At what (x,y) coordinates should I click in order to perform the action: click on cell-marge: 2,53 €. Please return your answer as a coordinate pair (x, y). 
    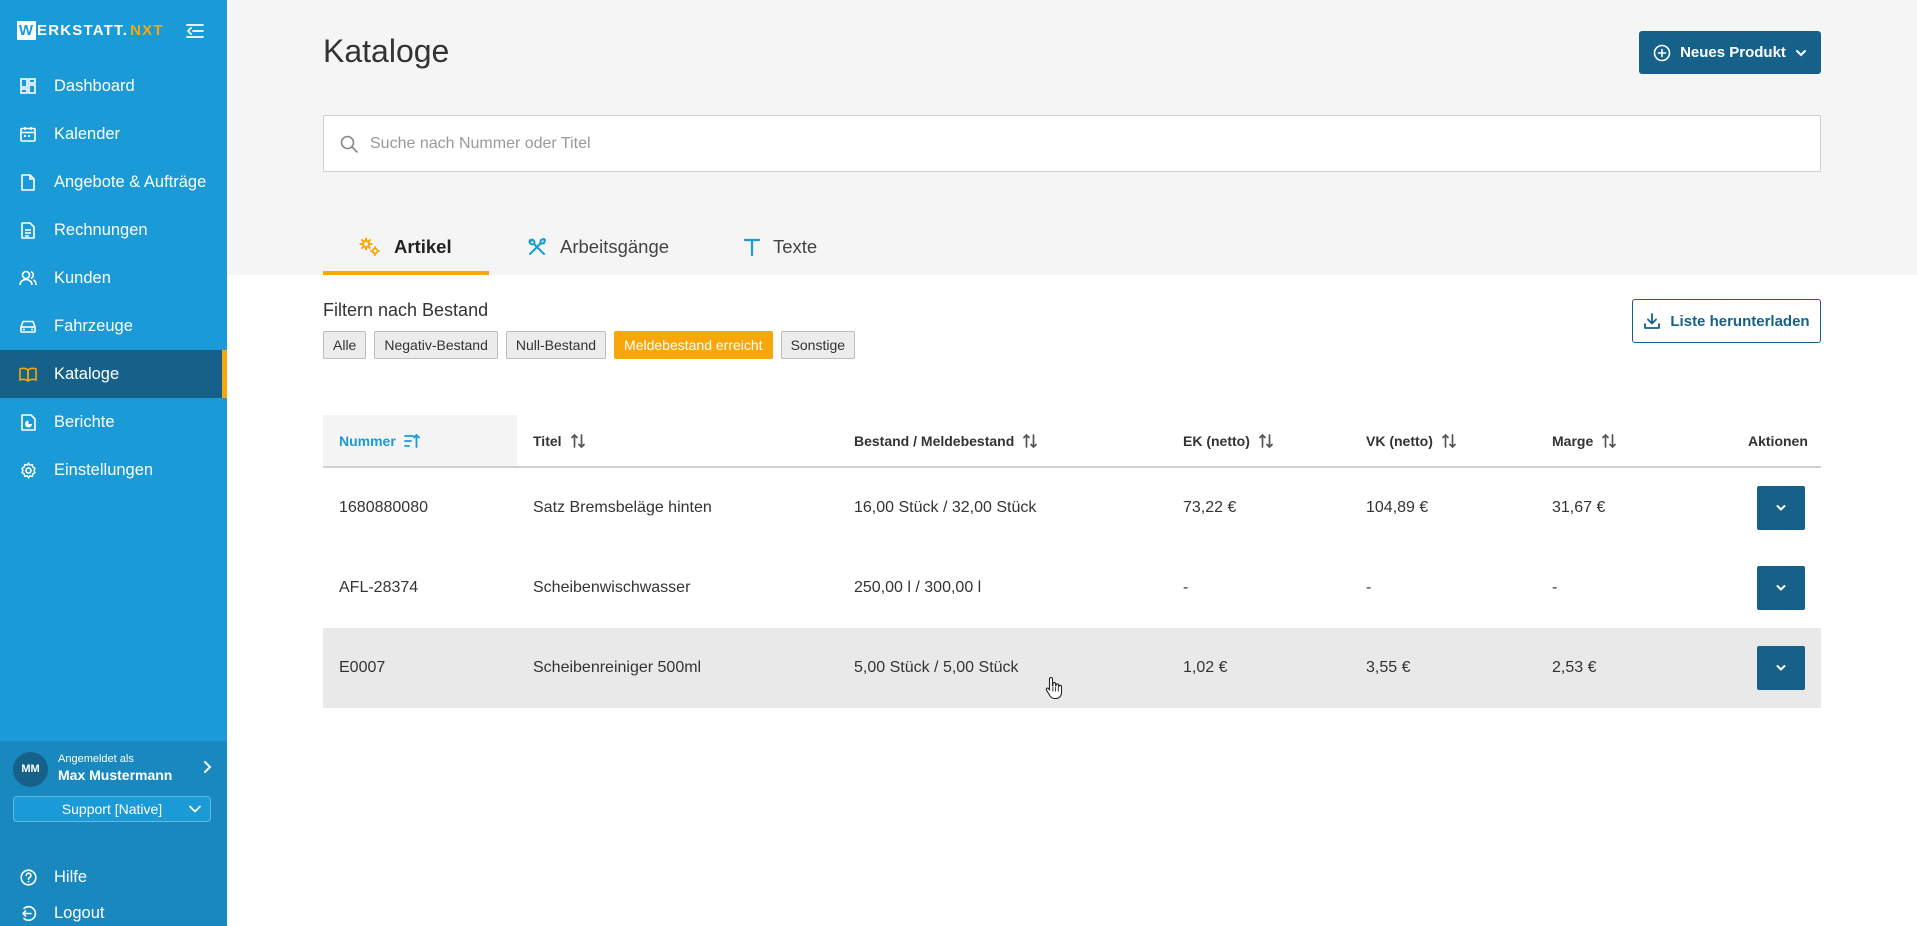
    Looking at the image, I should click on (1574, 667).